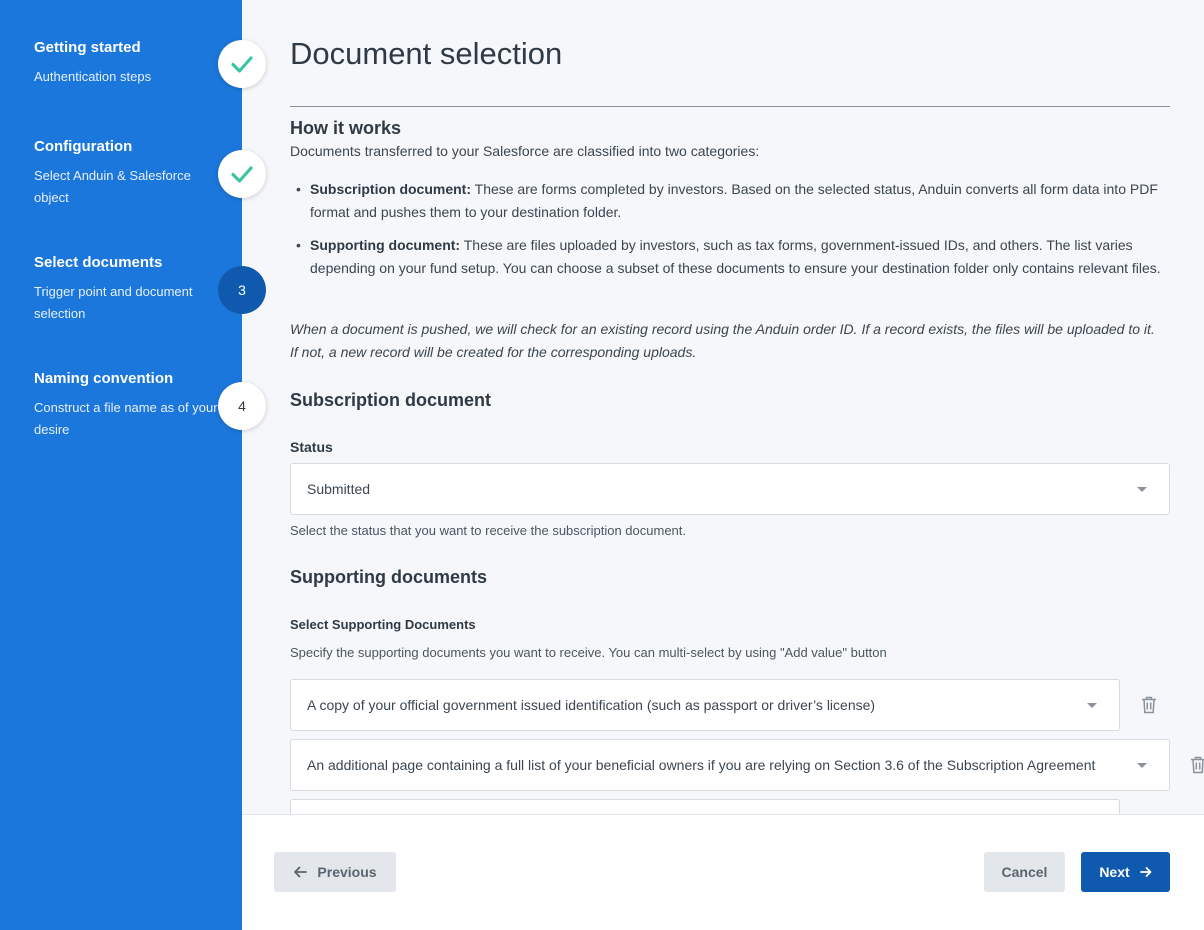  Describe the element at coordinates (346, 128) in the screenshot. I see `how-it-works-heading: How it works` at that location.